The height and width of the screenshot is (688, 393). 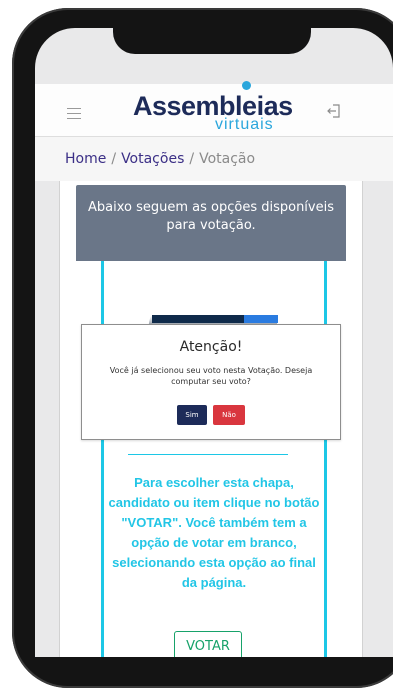 What do you see at coordinates (211, 347) in the screenshot?
I see `modal-title: Atenção!` at bounding box center [211, 347].